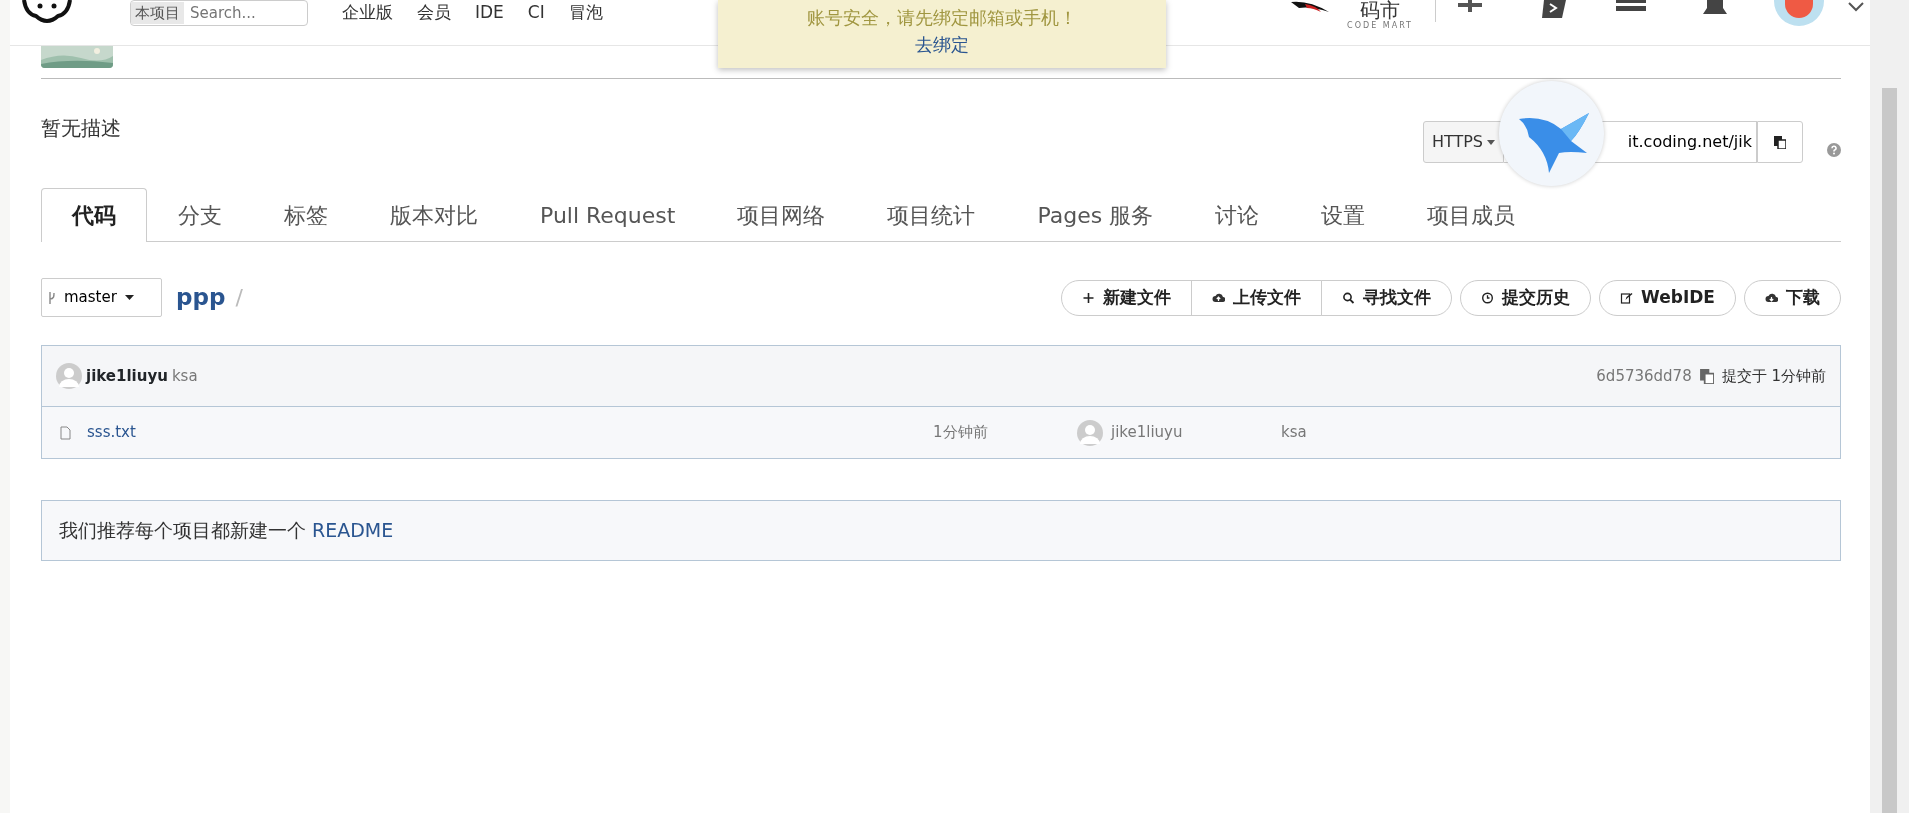  I want to click on clock-icon, so click(1488, 297).